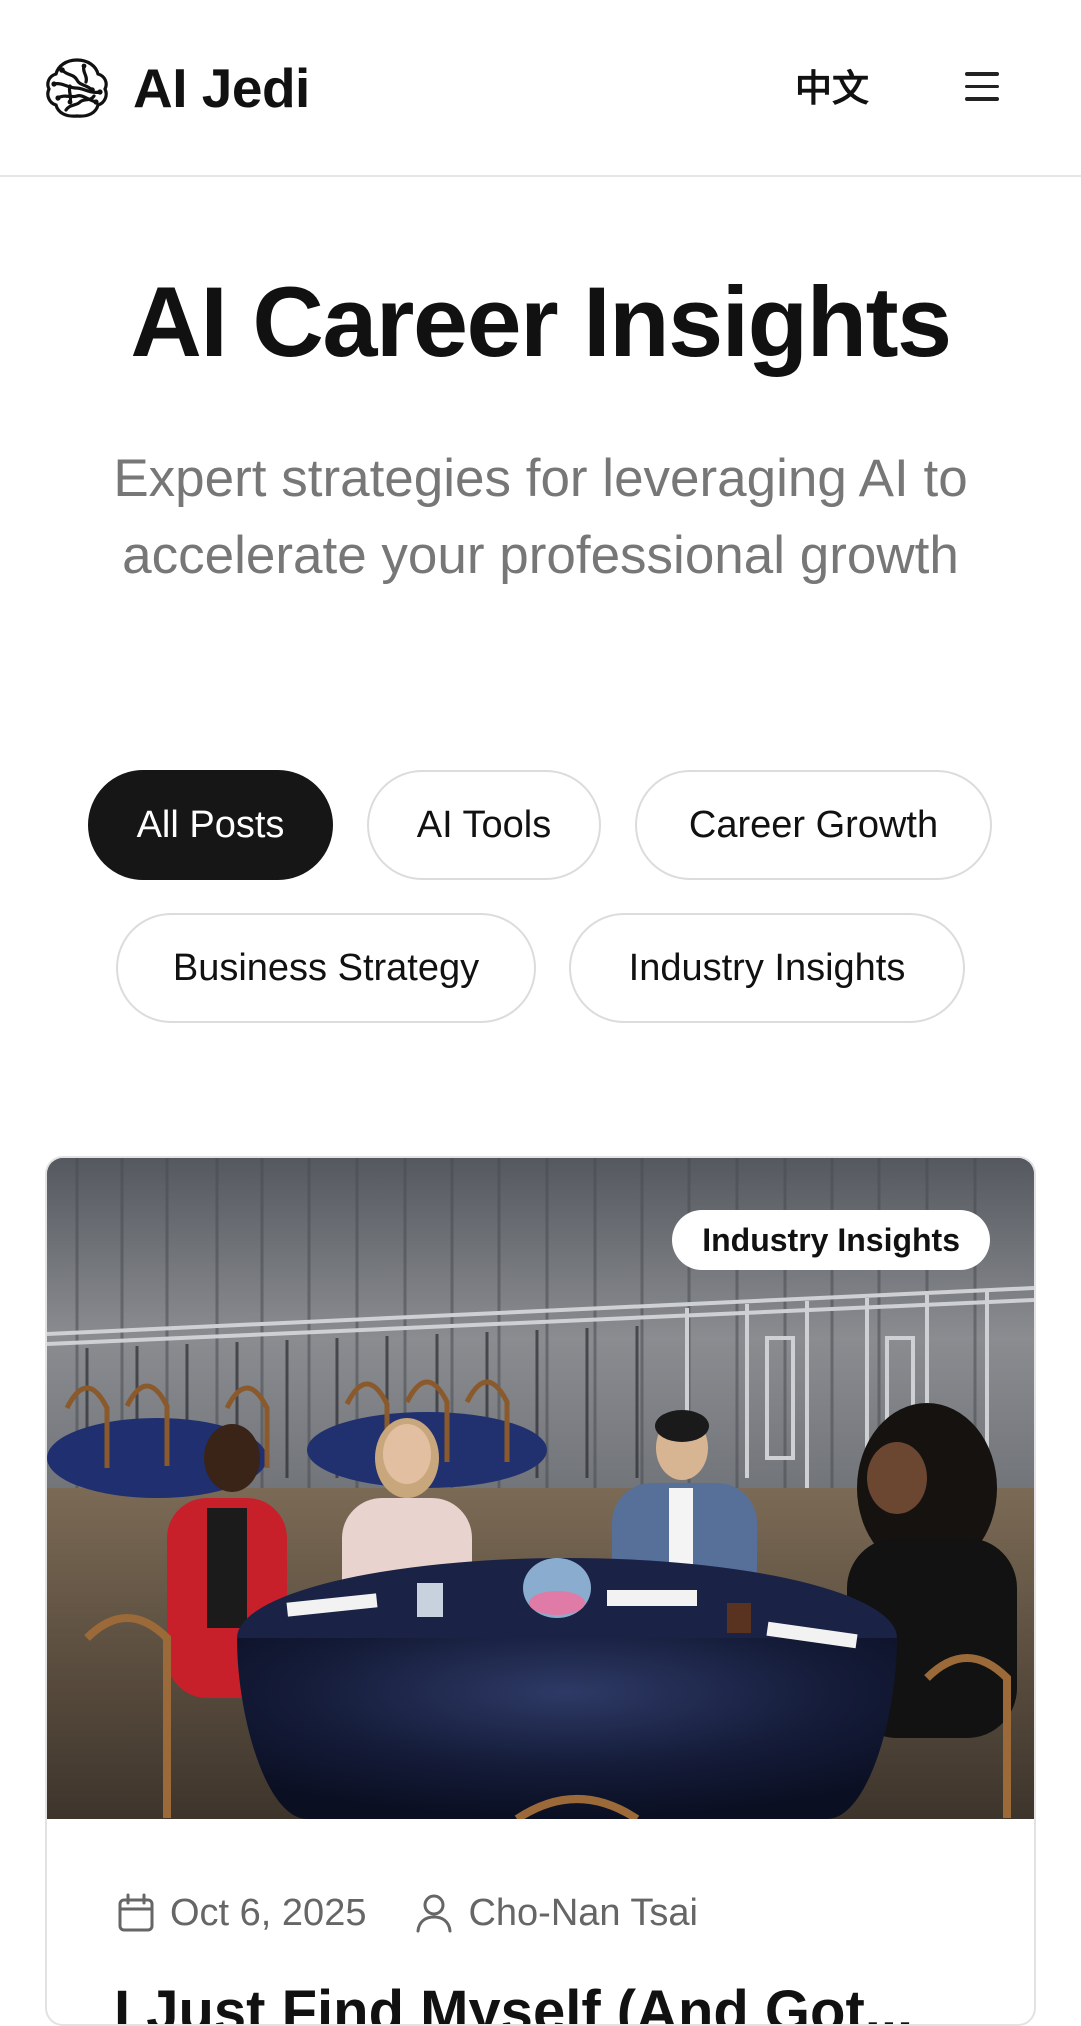 This screenshot has height=2026, width=1081. I want to click on post-author: Cho-Nan Tsai, so click(583, 1913).